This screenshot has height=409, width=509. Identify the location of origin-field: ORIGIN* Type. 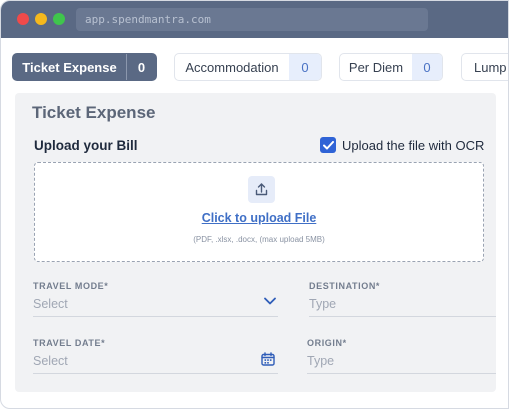
(401, 356).